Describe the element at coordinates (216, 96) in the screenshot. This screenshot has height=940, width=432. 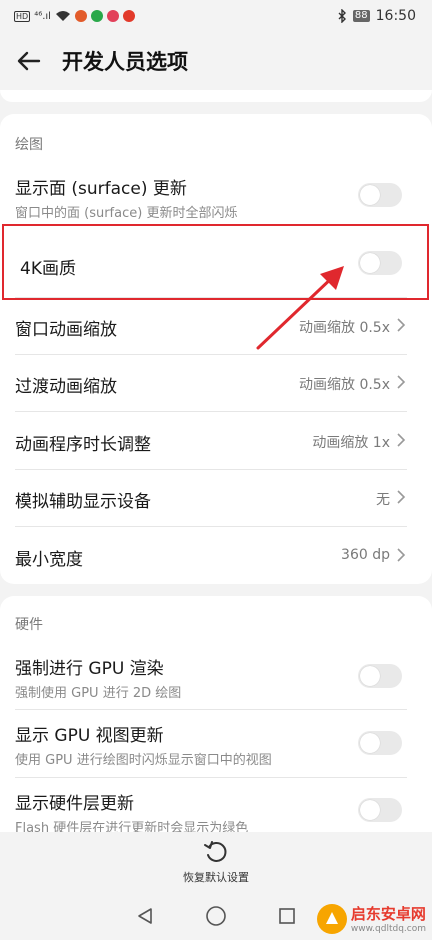
I see `previous-card-edge` at that location.